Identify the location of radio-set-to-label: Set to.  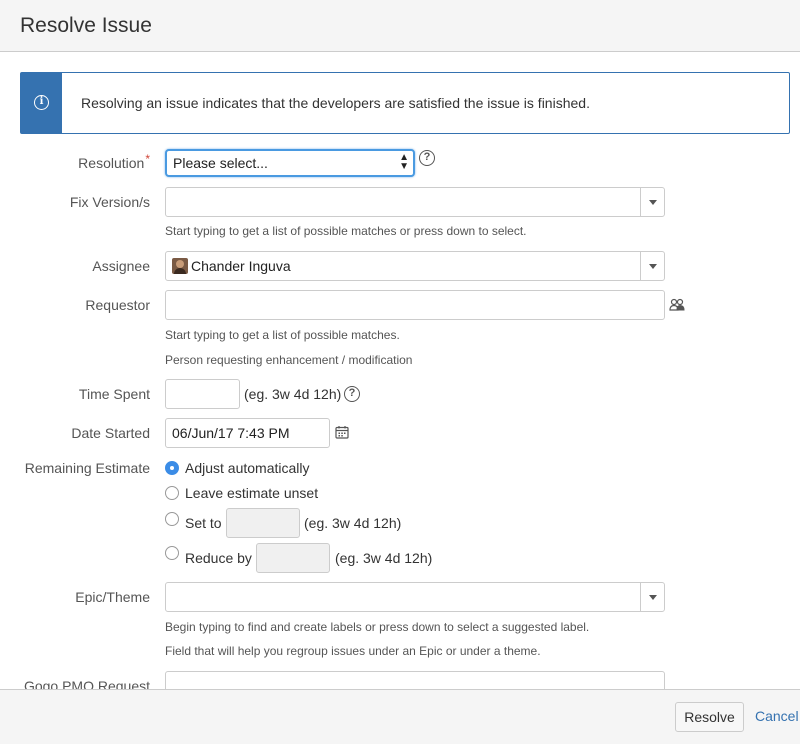
(203, 523).